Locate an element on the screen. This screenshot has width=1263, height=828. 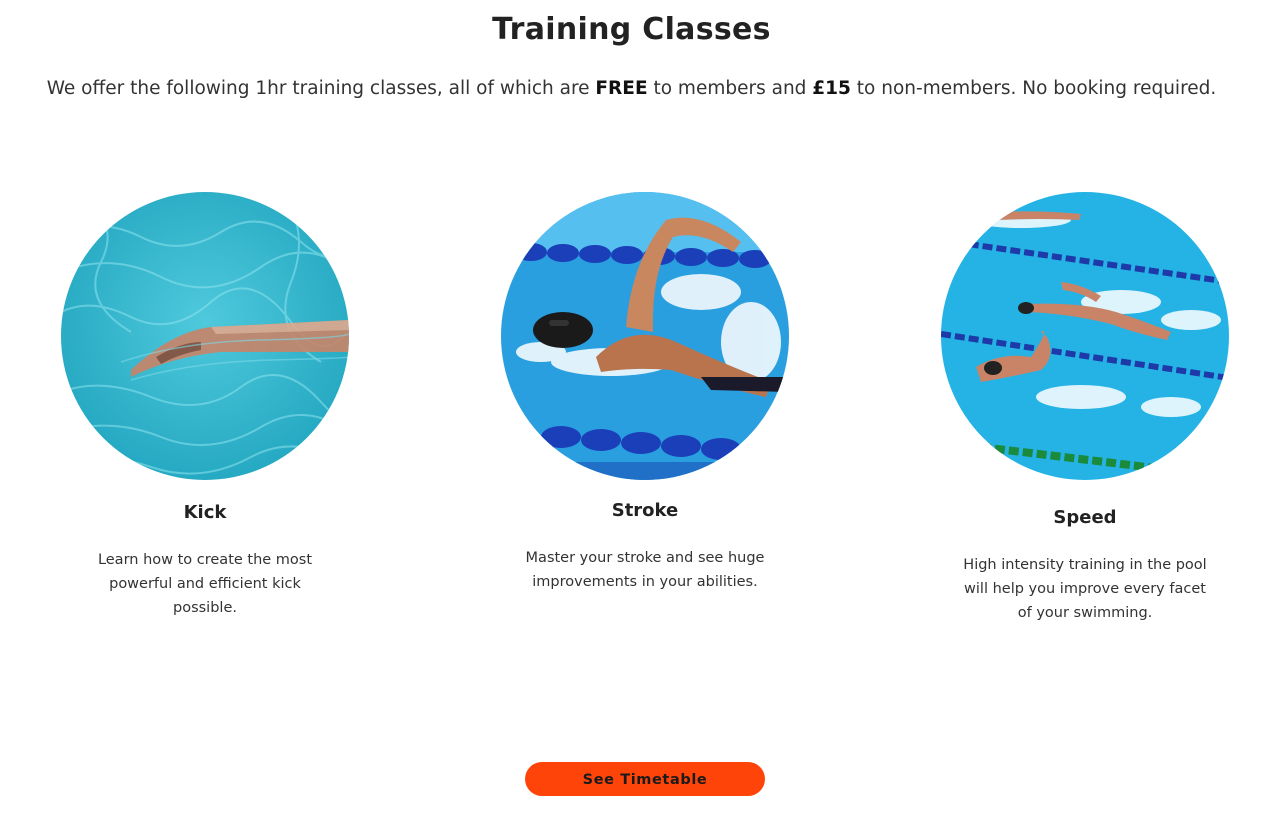
class-title-speed: Speed is located at coordinates (1085, 517).